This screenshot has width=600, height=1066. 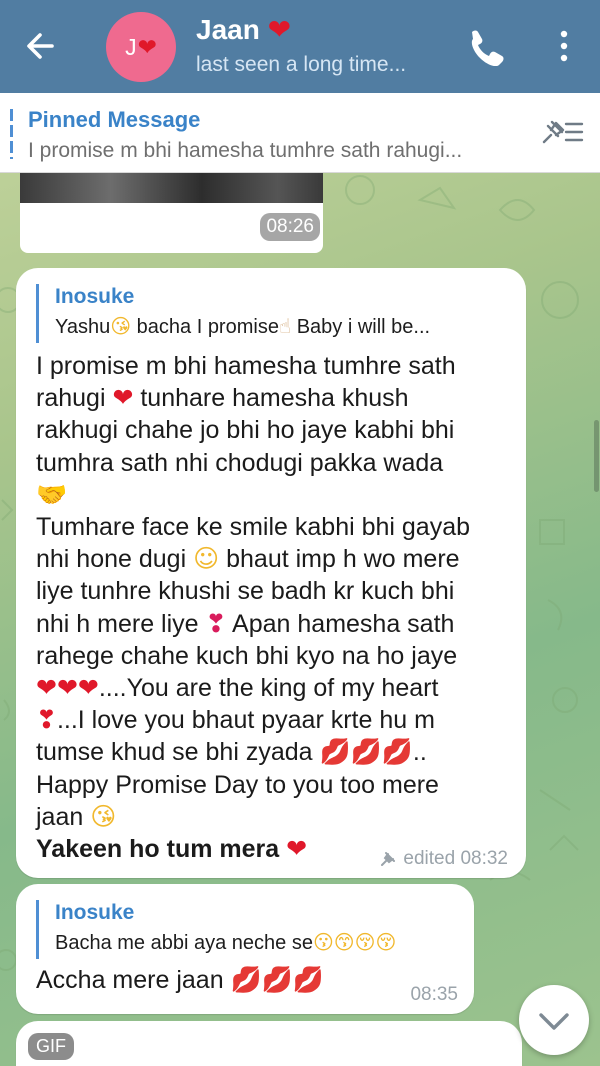 I want to click on message-meta: 08:35, so click(x=434, y=995).